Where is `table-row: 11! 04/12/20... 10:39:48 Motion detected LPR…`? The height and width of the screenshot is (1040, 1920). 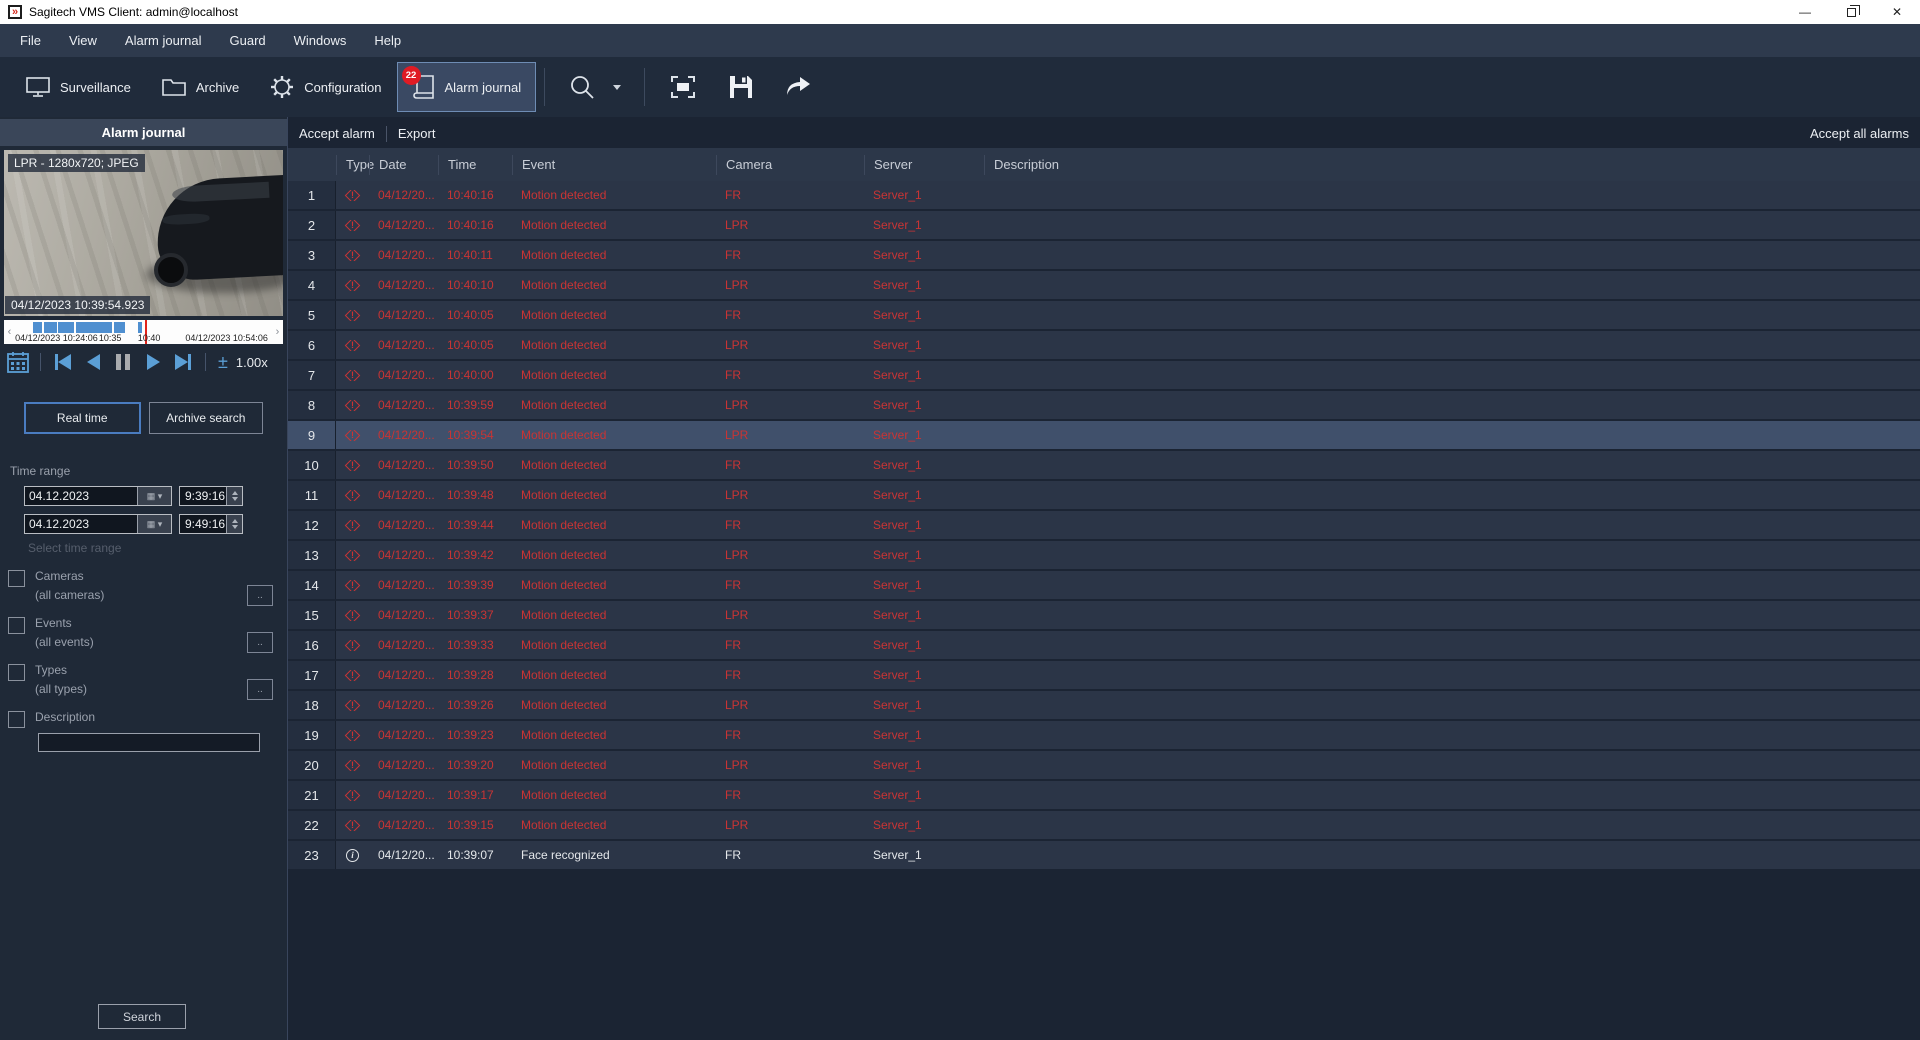
table-row: 11! 04/12/20... 10:39:48 Motion detected LPR… is located at coordinates (1104, 496).